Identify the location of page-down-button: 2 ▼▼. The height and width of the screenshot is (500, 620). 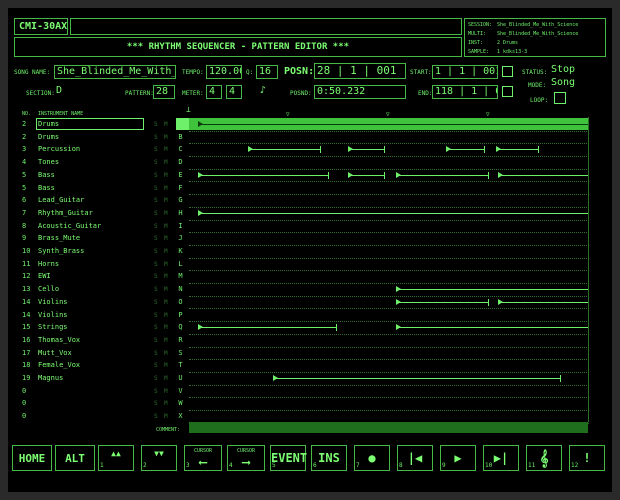
(159, 458).